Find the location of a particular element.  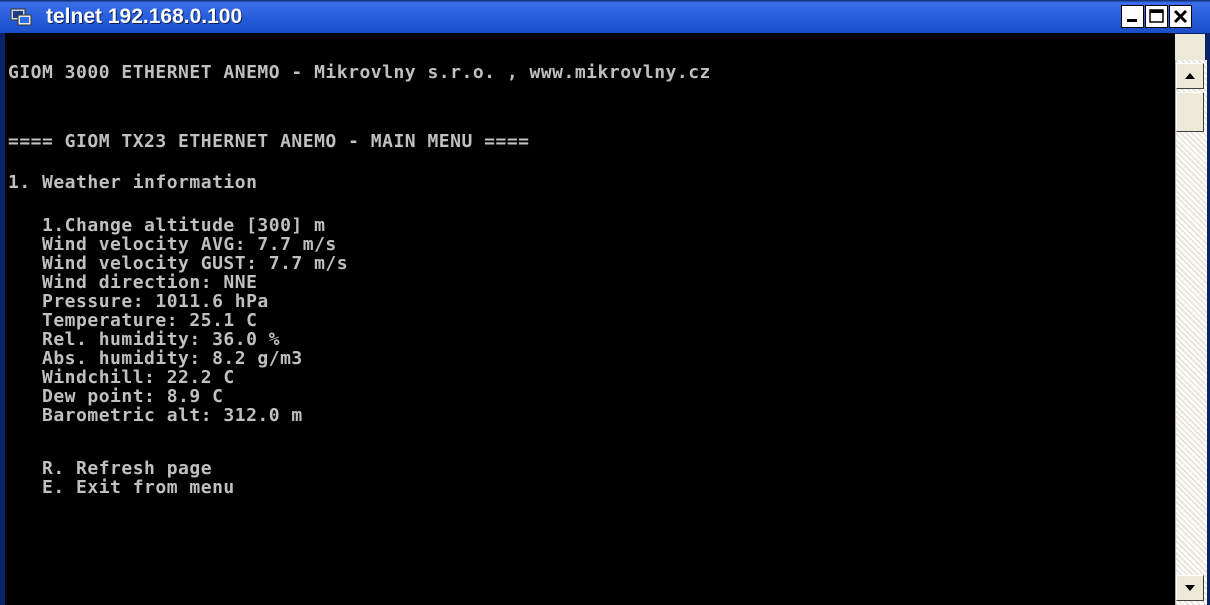

term-line-barometric-alt: Barometric alt: 312.0 m is located at coordinates (155, 415).